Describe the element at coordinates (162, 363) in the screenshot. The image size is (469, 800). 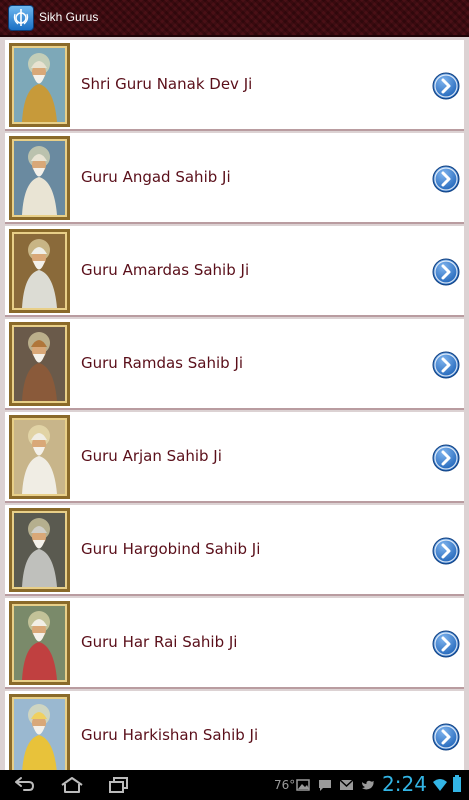
I see `guru-name: Guru Ramdas Sahib Ji` at that location.